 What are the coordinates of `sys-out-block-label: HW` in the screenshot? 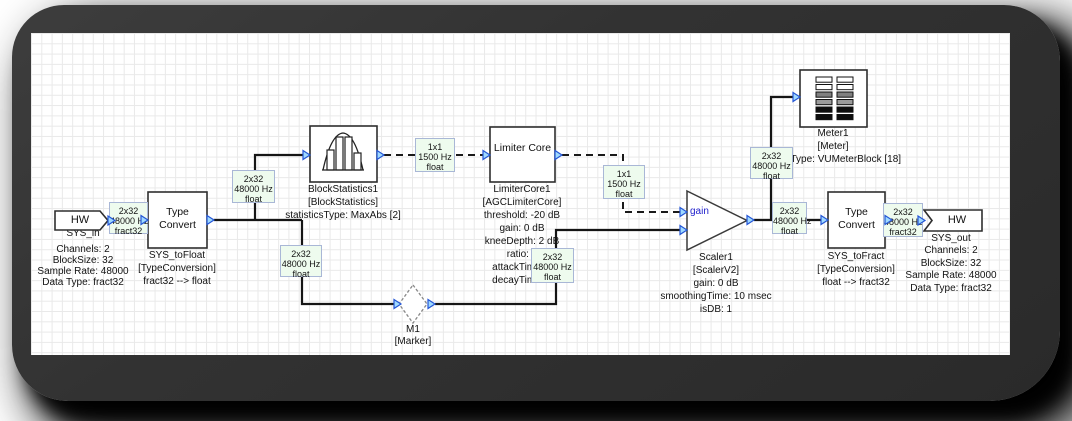 It's located at (957, 220).